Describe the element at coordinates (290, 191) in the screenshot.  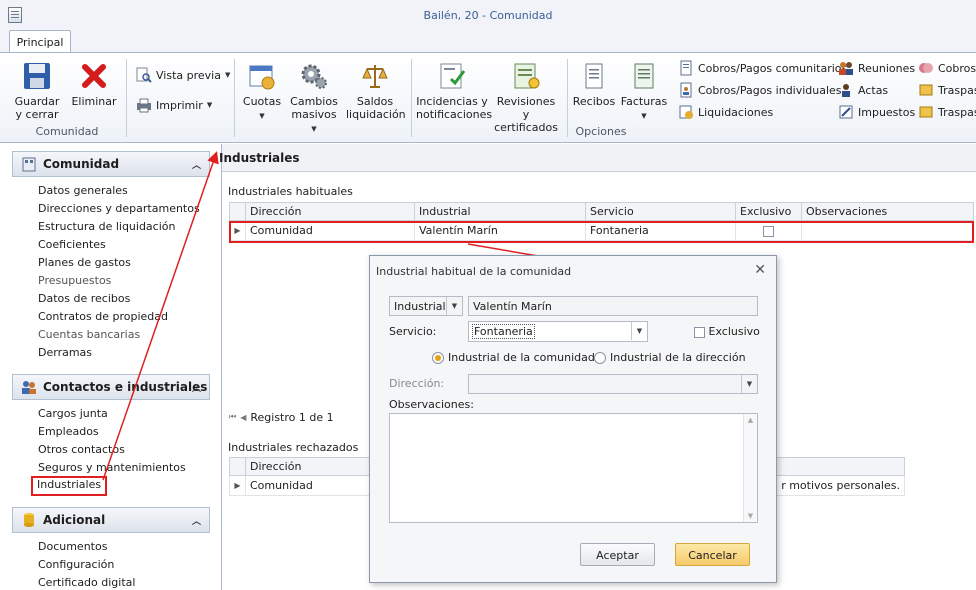
I see `habituales-section-label: Industriales habituales` at that location.